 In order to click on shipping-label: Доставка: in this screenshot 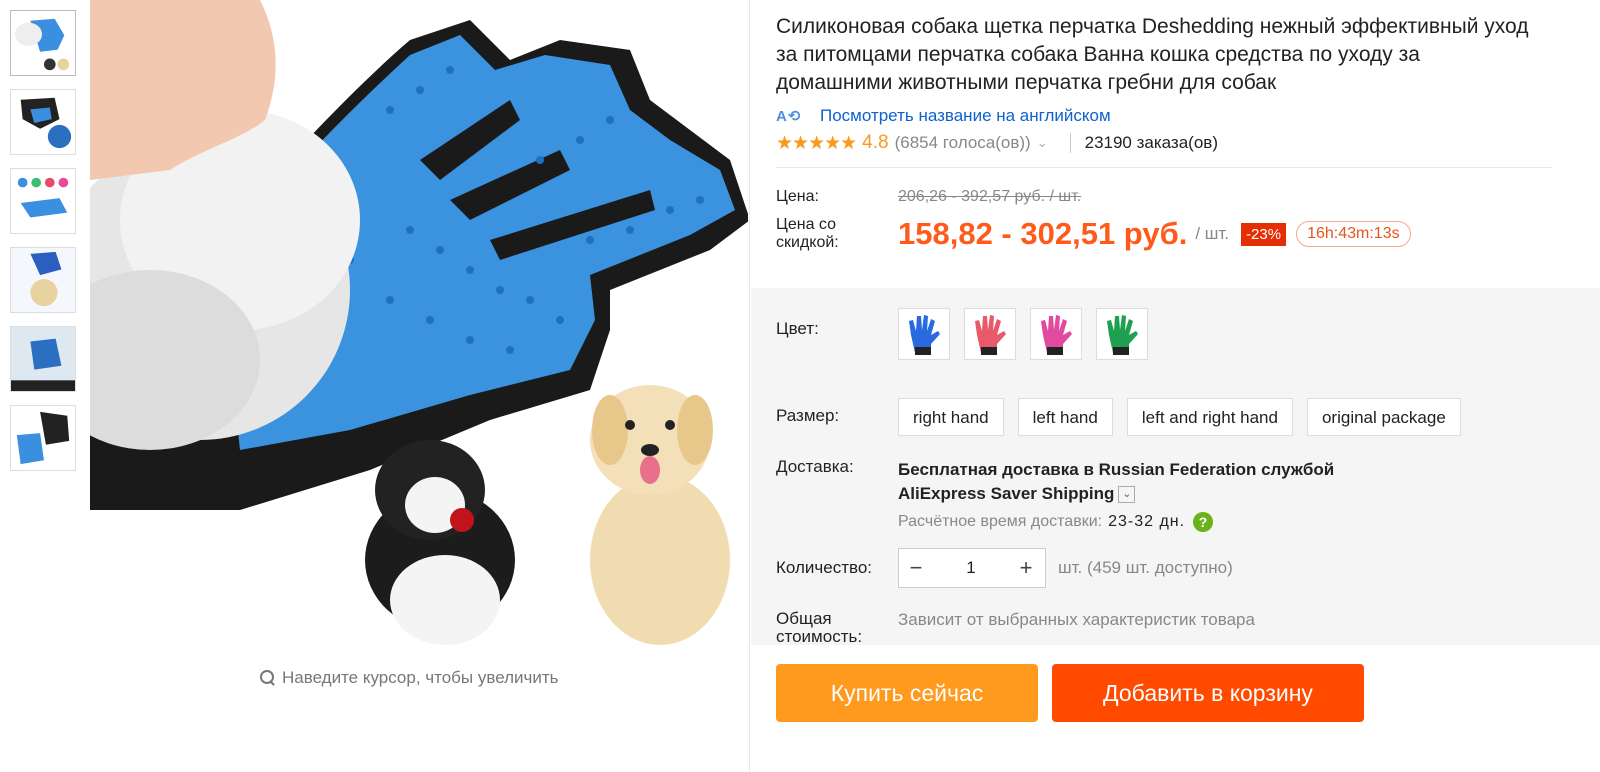, I will do `click(815, 466)`.